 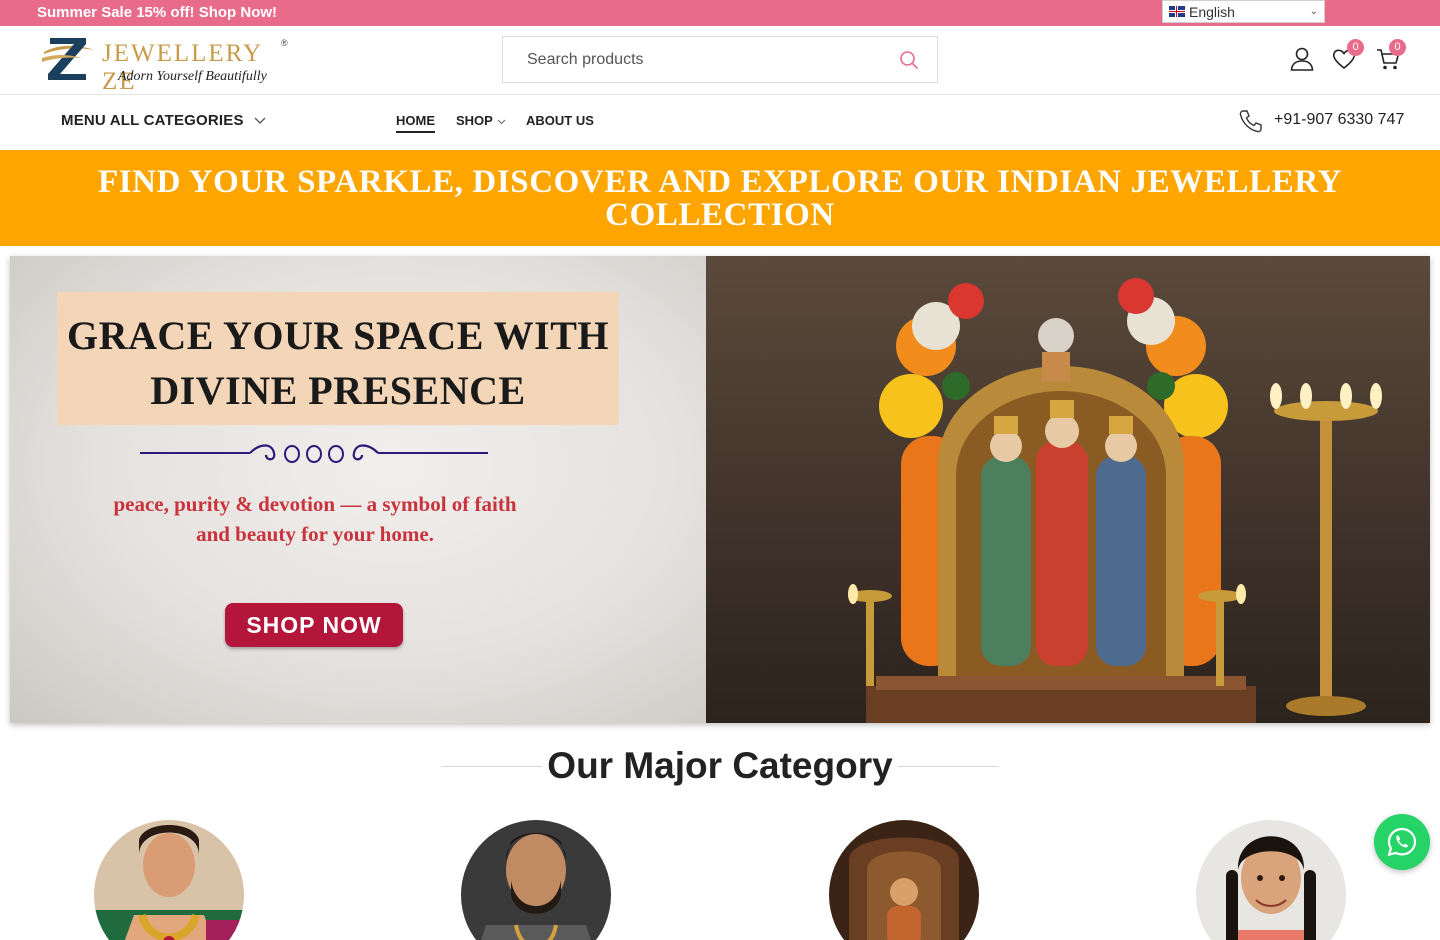 What do you see at coordinates (157, 12) in the screenshot?
I see `promo-link: Summer Sale 15% off! Shop Now!` at bounding box center [157, 12].